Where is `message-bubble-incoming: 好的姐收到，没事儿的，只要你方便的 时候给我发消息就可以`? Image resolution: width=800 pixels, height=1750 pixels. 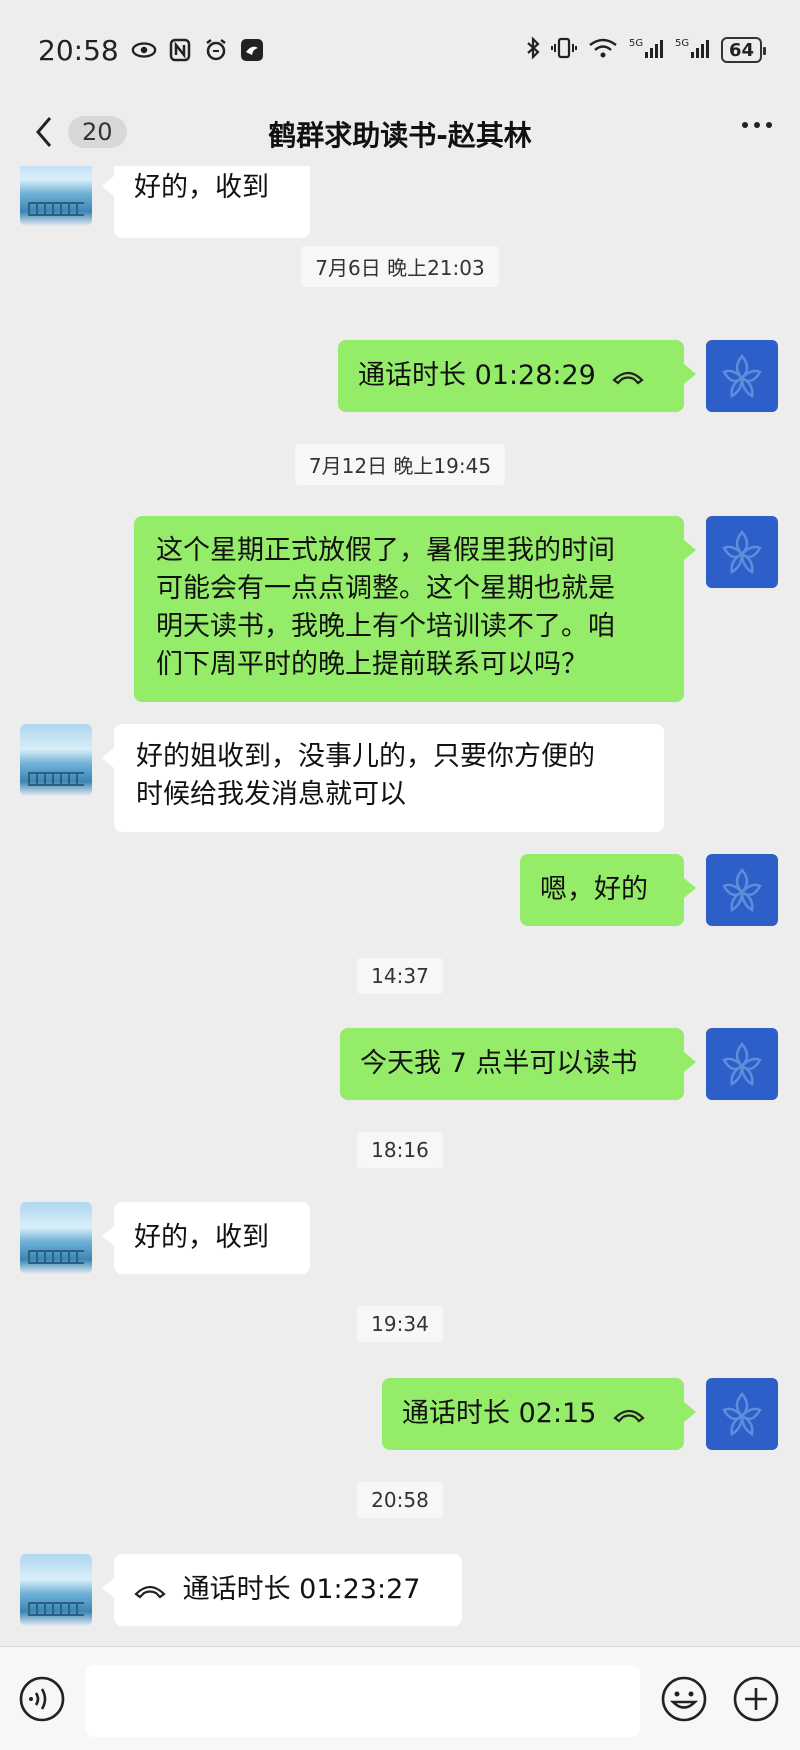 message-bubble-incoming: 好的姐收到，没事儿的，只要你方便的 时候给我发消息就可以 is located at coordinates (383, 778).